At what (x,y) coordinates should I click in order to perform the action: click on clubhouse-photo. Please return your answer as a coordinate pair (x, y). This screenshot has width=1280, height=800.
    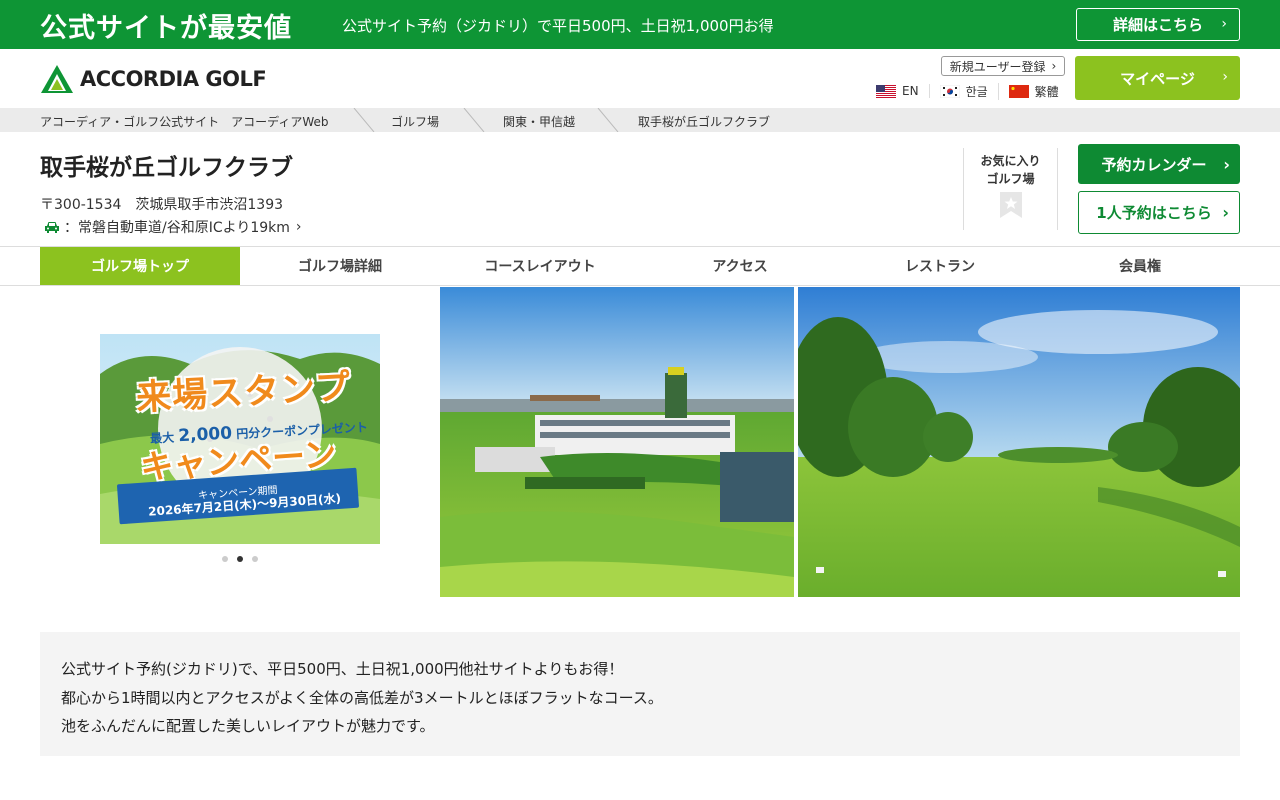
    Looking at the image, I should click on (617, 442).